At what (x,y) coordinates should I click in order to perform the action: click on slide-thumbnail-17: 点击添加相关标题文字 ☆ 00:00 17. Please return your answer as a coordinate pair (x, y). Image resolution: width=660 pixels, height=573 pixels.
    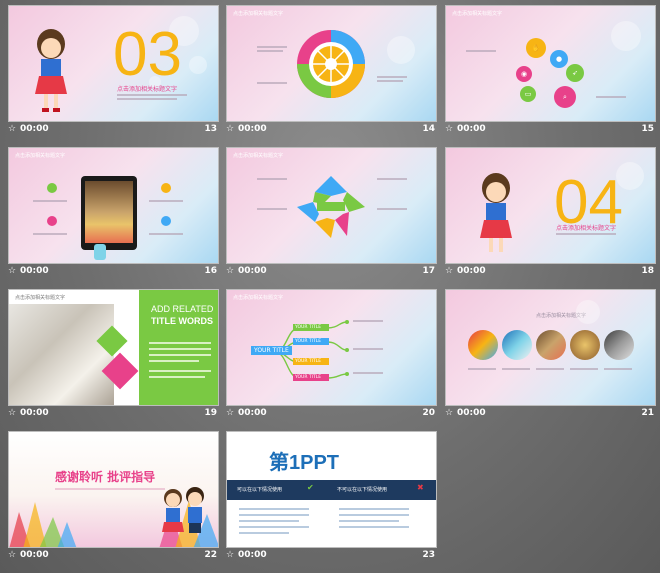
    Looking at the image, I should click on (331, 214).